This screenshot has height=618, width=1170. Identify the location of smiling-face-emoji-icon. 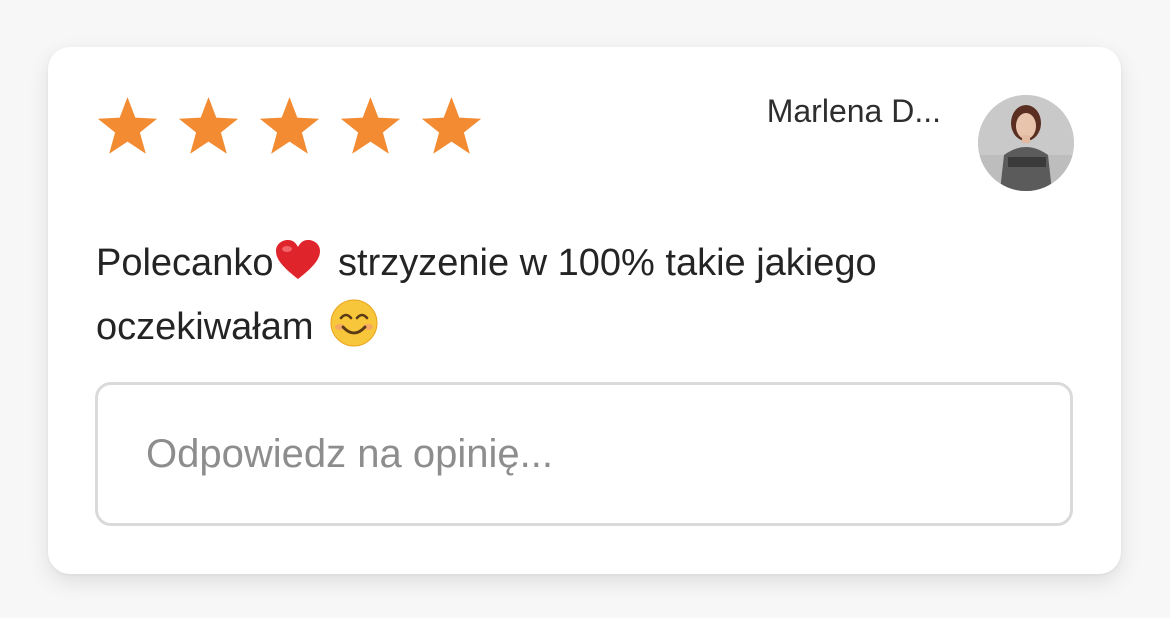
(354, 323).